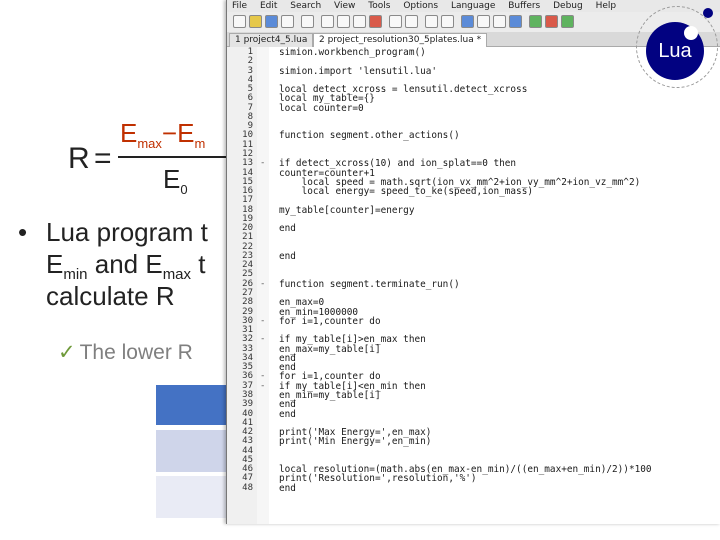 The width and height of the screenshot is (720, 540). Describe the element at coordinates (255, 21) in the screenshot. I see `open-folder-icon` at that location.